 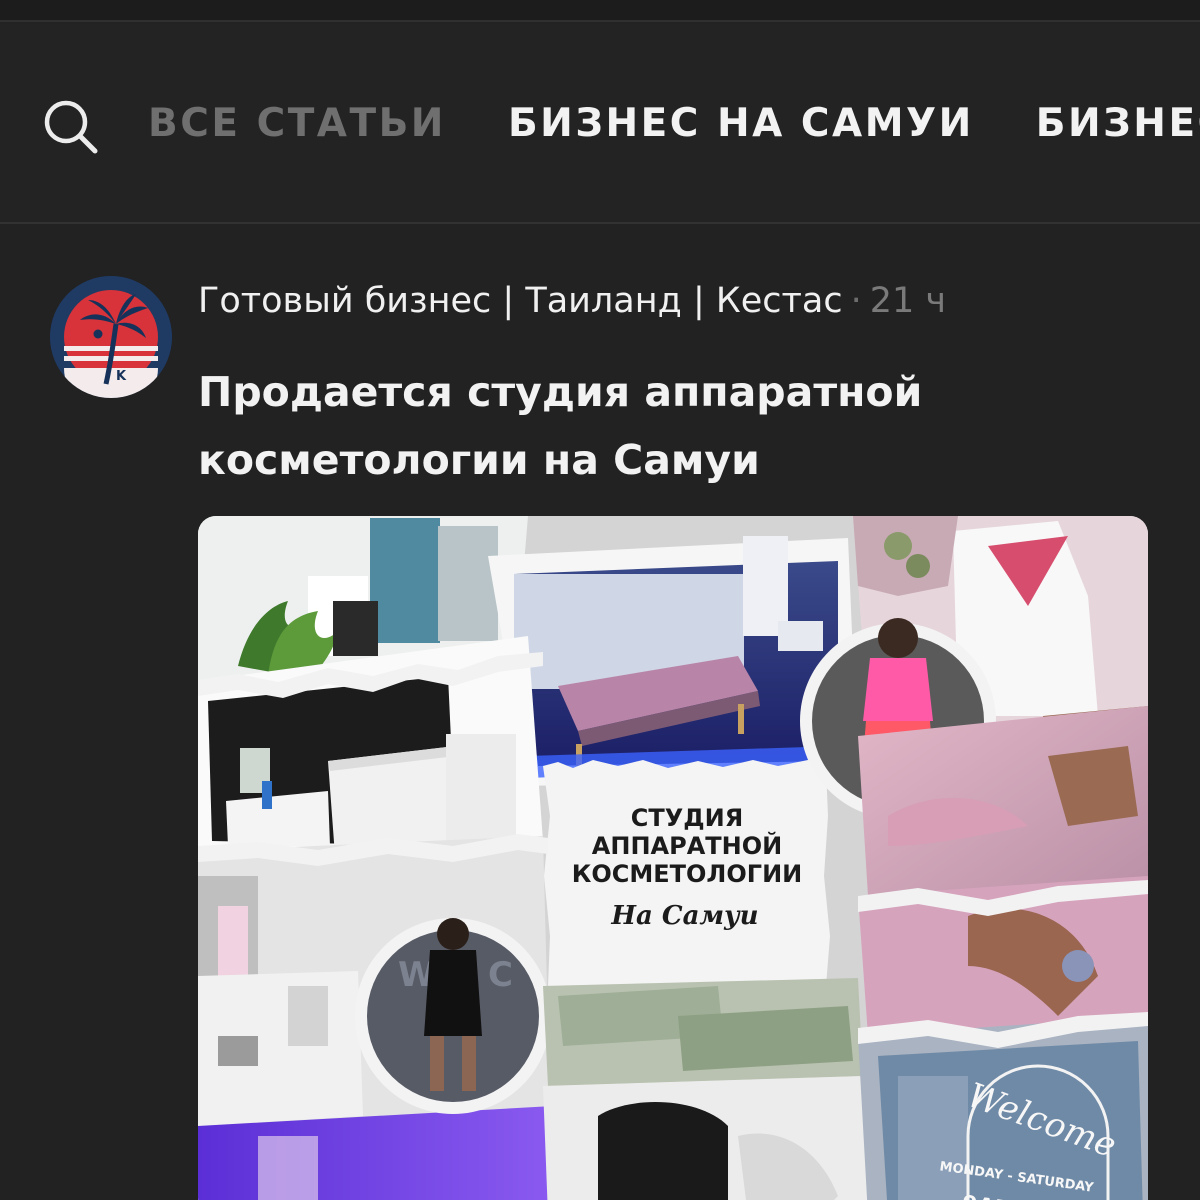 I want to click on svg-text: На Самуи, so click(x=684, y=916).